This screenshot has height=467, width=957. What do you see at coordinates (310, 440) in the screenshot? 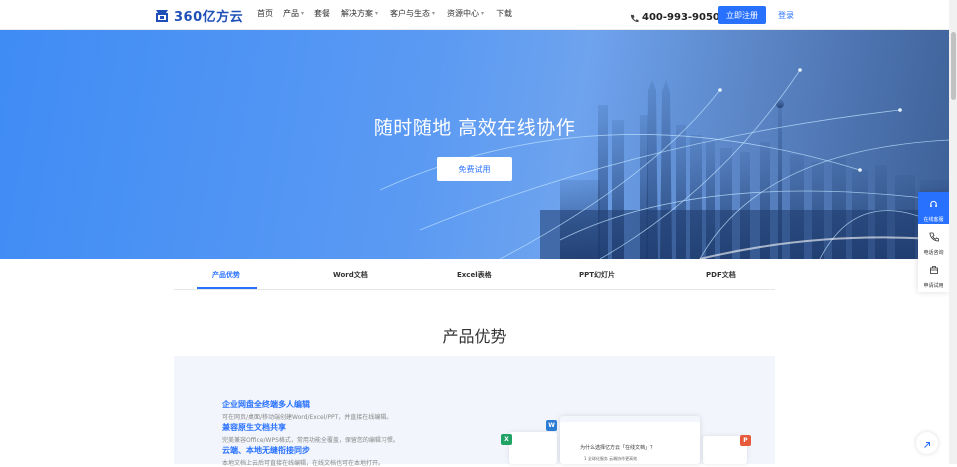
I see `feature-desc: 完美兼容Office/WPS格式，常用功能全覆盖，保留您的编辑习惯。` at bounding box center [310, 440].